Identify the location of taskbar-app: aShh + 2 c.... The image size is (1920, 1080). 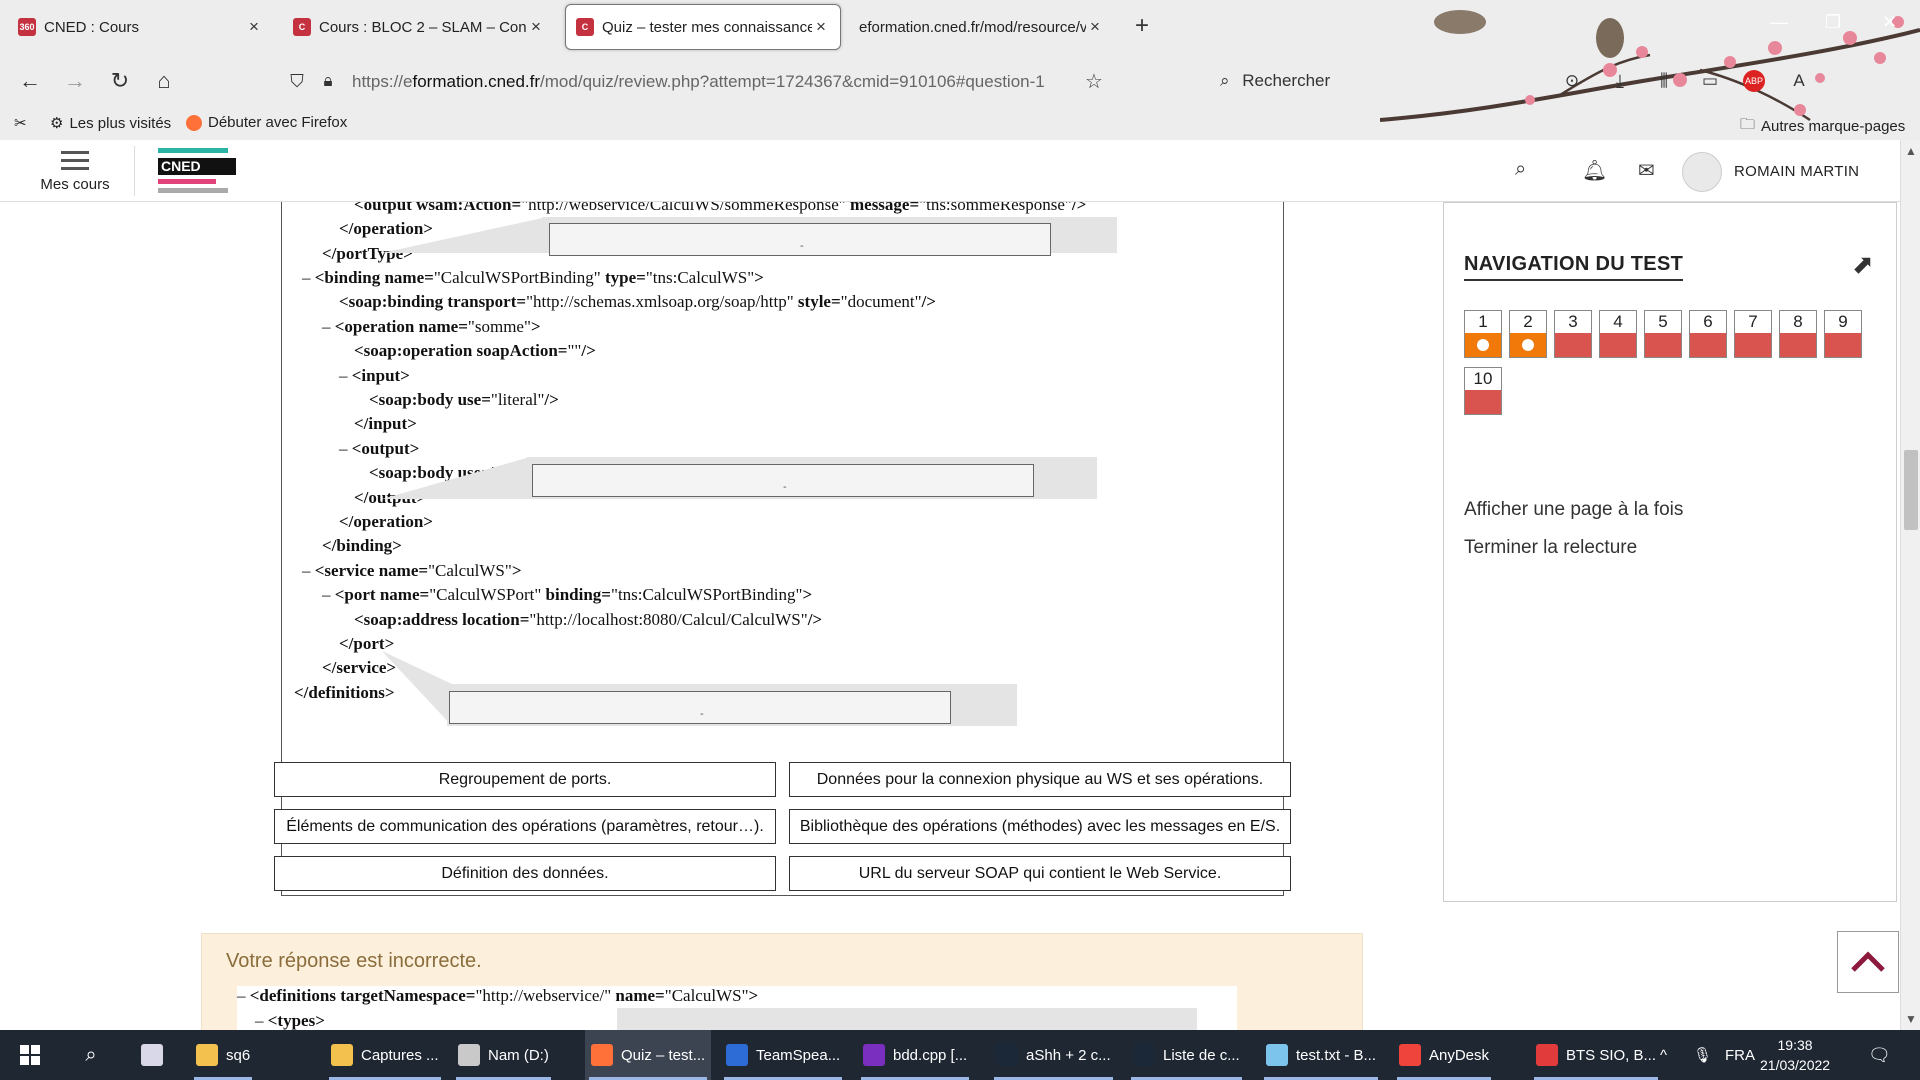
(1053, 1055).